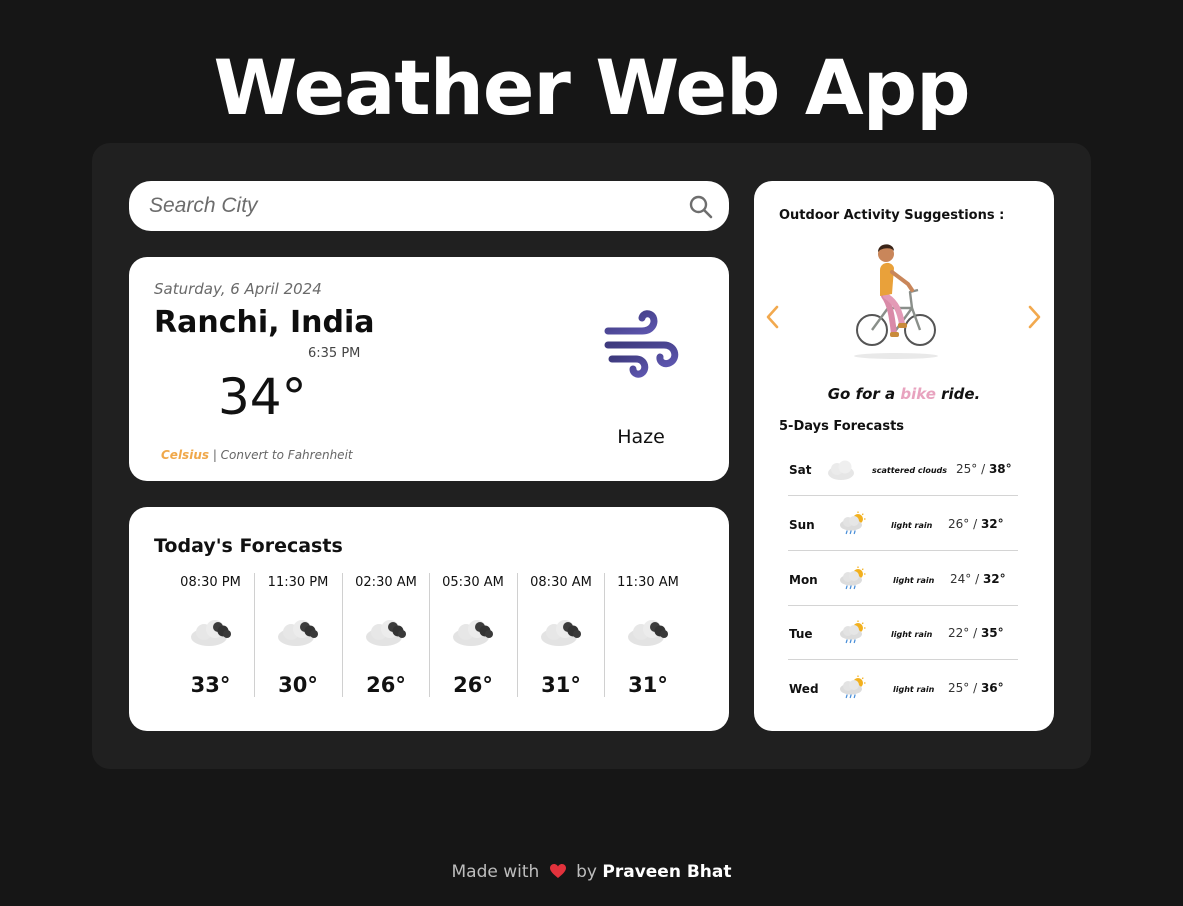  I want to click on hourly-forecast-item: 05:30 AM 26°, so click(472, 635).